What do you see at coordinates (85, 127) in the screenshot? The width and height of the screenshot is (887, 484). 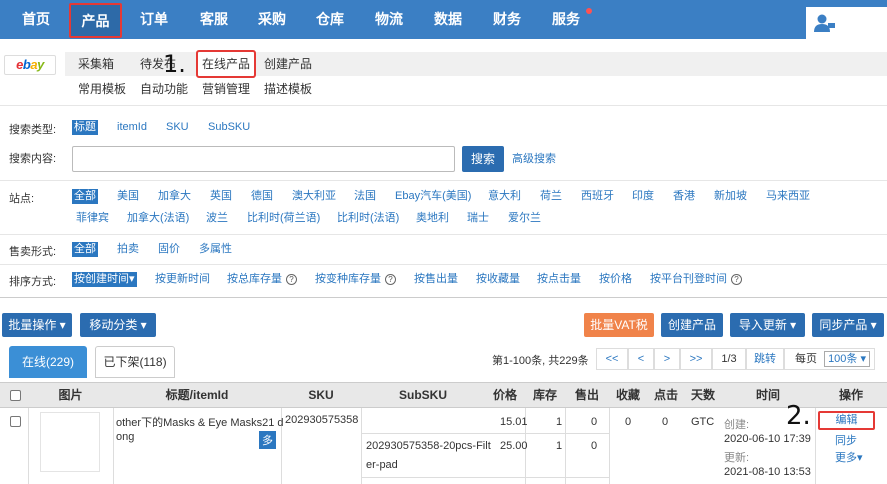 I see `search-type-title: 标题` at bounding box center [85, 127].